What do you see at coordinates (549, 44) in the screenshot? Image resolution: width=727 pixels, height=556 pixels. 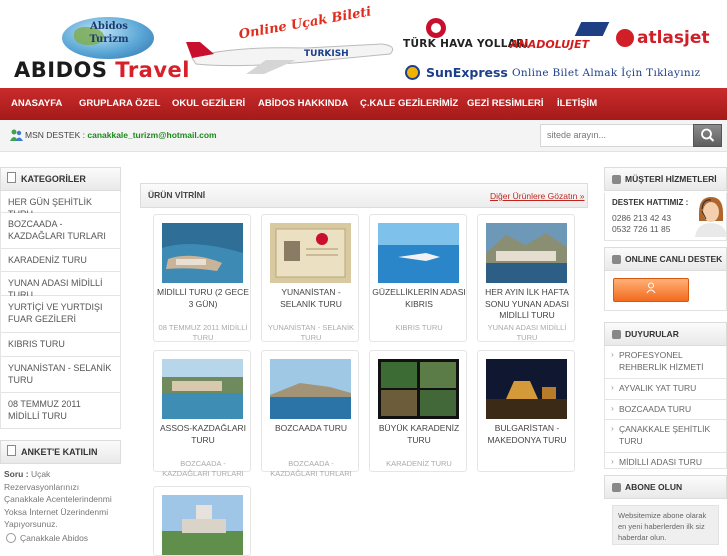 I see `airline-anadolujet: ANADOLUJET` at bounding box center [549, 44].